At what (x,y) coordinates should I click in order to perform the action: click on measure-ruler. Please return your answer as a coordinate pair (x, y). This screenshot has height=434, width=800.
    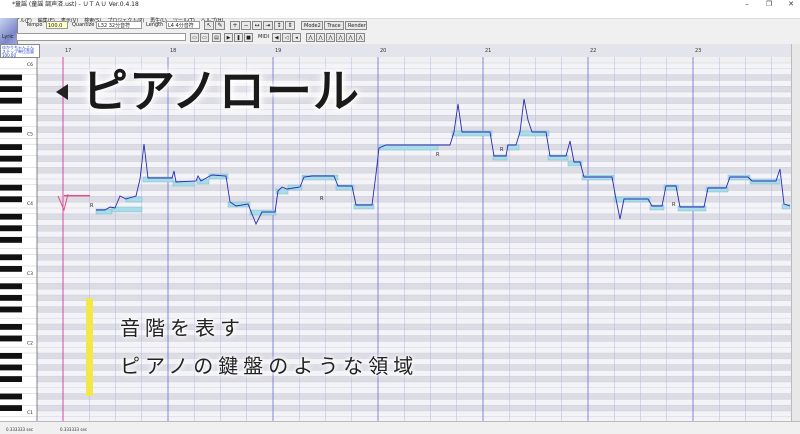
    Looking at the image, I should click on (395, 50).